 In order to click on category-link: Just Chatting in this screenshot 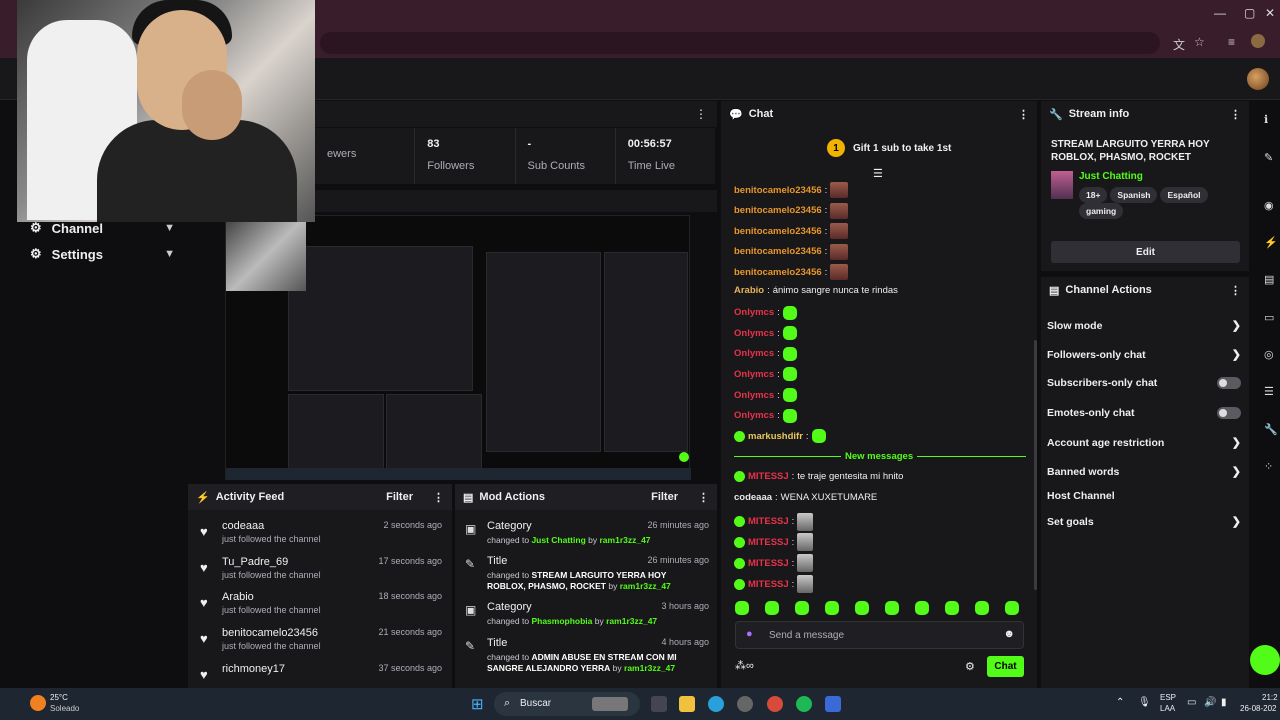, I will do `click(1111, 176)`.